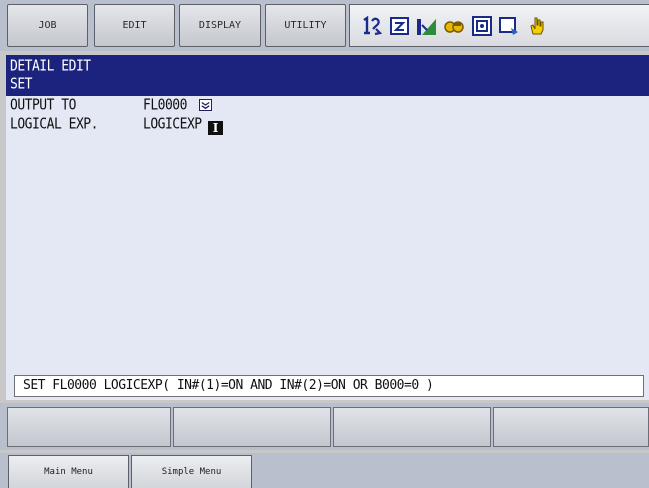 The width and height of the screenshot is (649, 488). What do you see at coordinates (50, 67) in the screenshot?
I see `page-title: DETAIL EDIT` at bounding box center [50, 67].